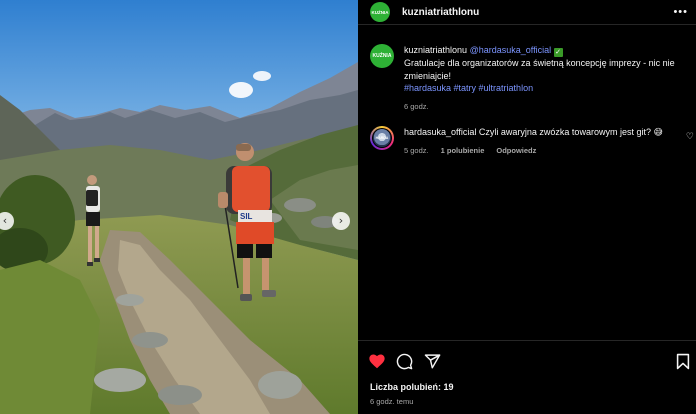 The height and width of the screenshot is (414, 696). Describe the element at coordinates (544, 88) in the screenshot. I see `caption-hashtags: #hardasuka #tatry #ultratriathlon` at that location.